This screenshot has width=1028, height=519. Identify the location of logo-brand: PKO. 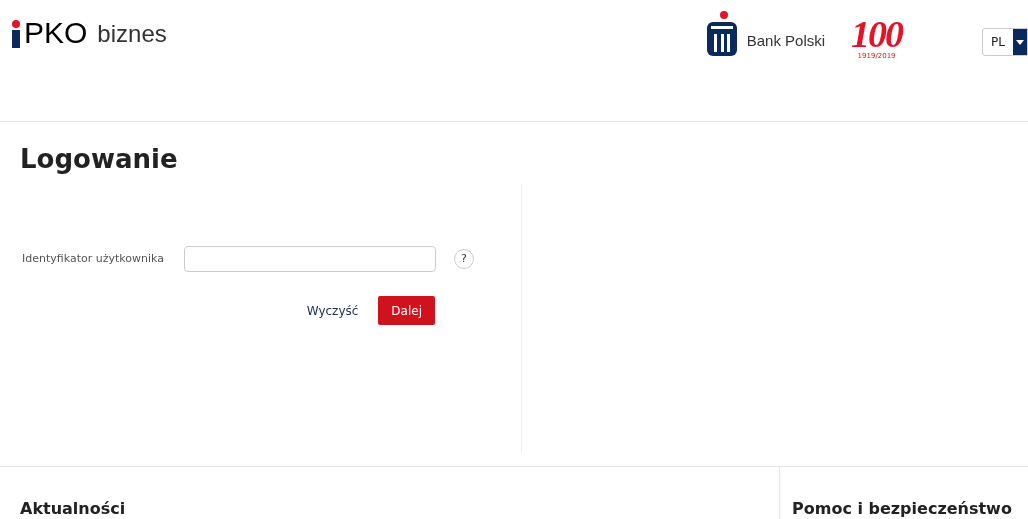
(56, 33).